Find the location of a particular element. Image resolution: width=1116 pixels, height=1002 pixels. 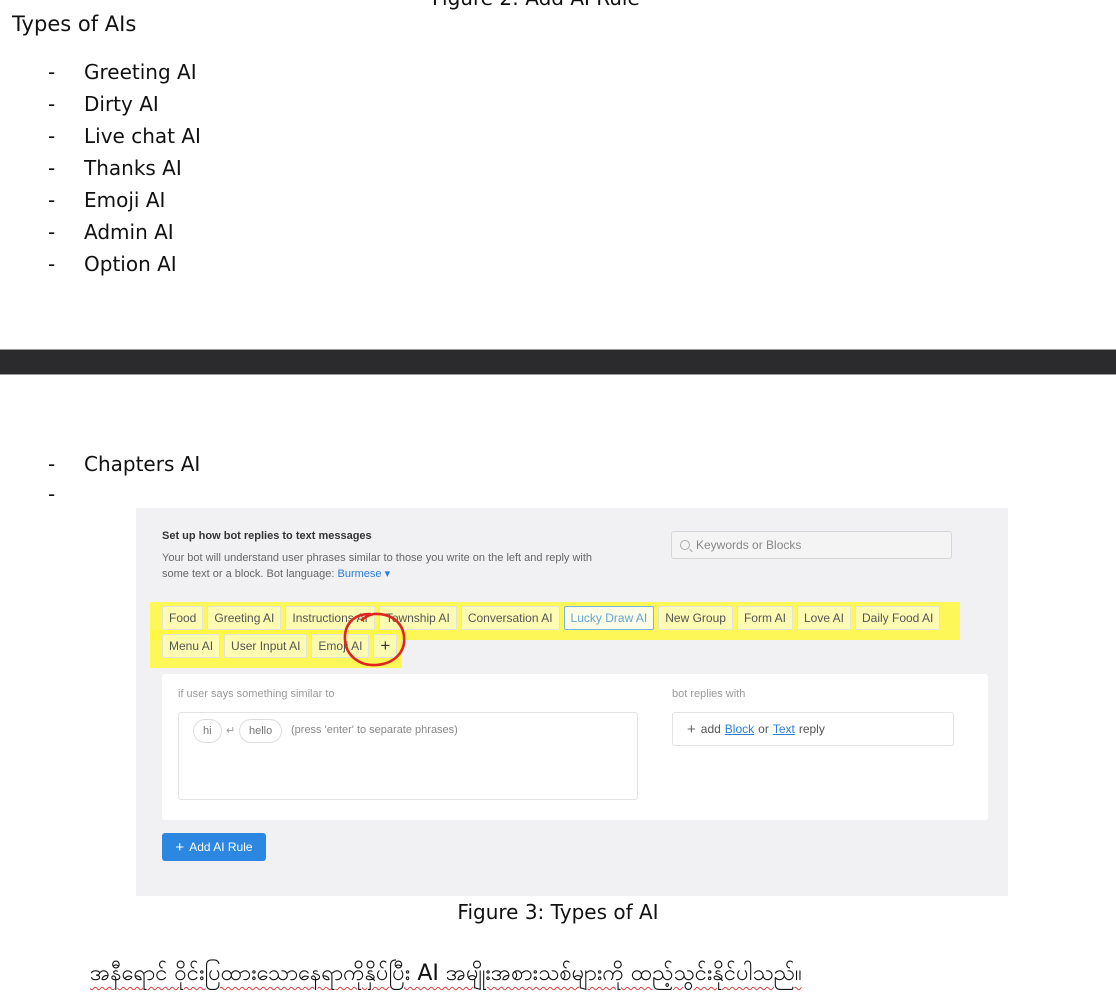

reply-suffix: reply is located at coordinates (811, 729).